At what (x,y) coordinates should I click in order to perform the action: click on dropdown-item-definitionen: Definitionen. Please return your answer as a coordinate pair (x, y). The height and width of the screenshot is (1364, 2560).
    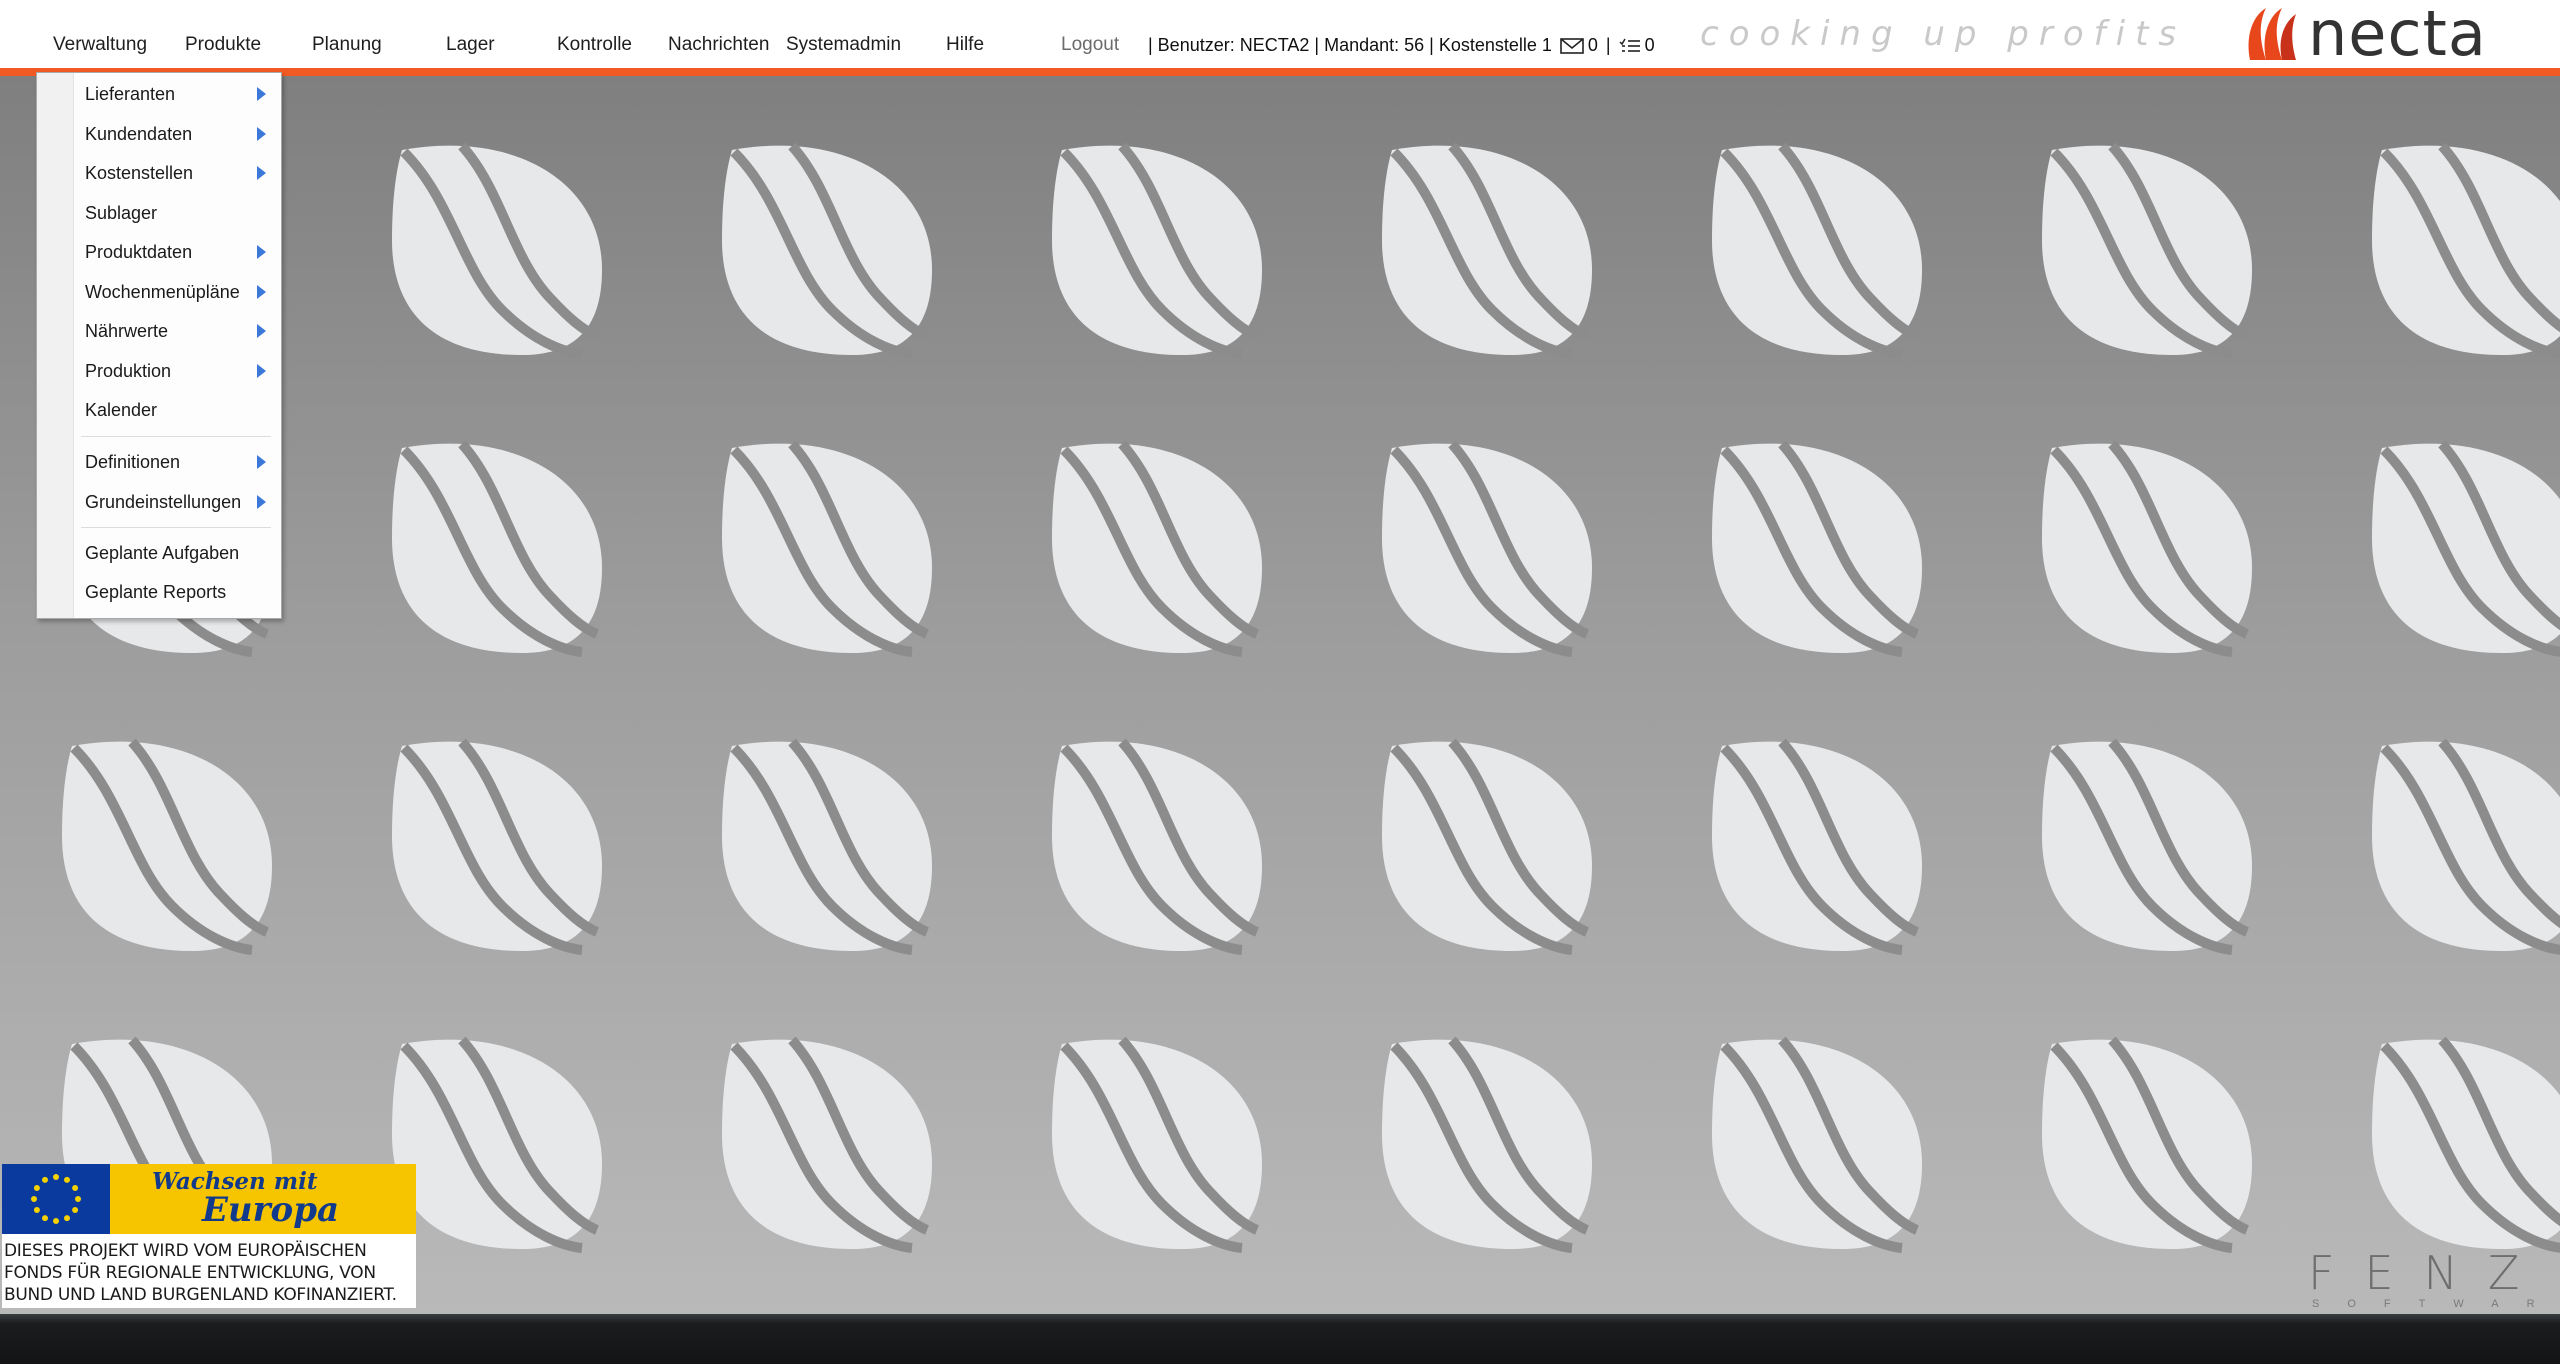
    Looking at the image, I should click on (132, 462).